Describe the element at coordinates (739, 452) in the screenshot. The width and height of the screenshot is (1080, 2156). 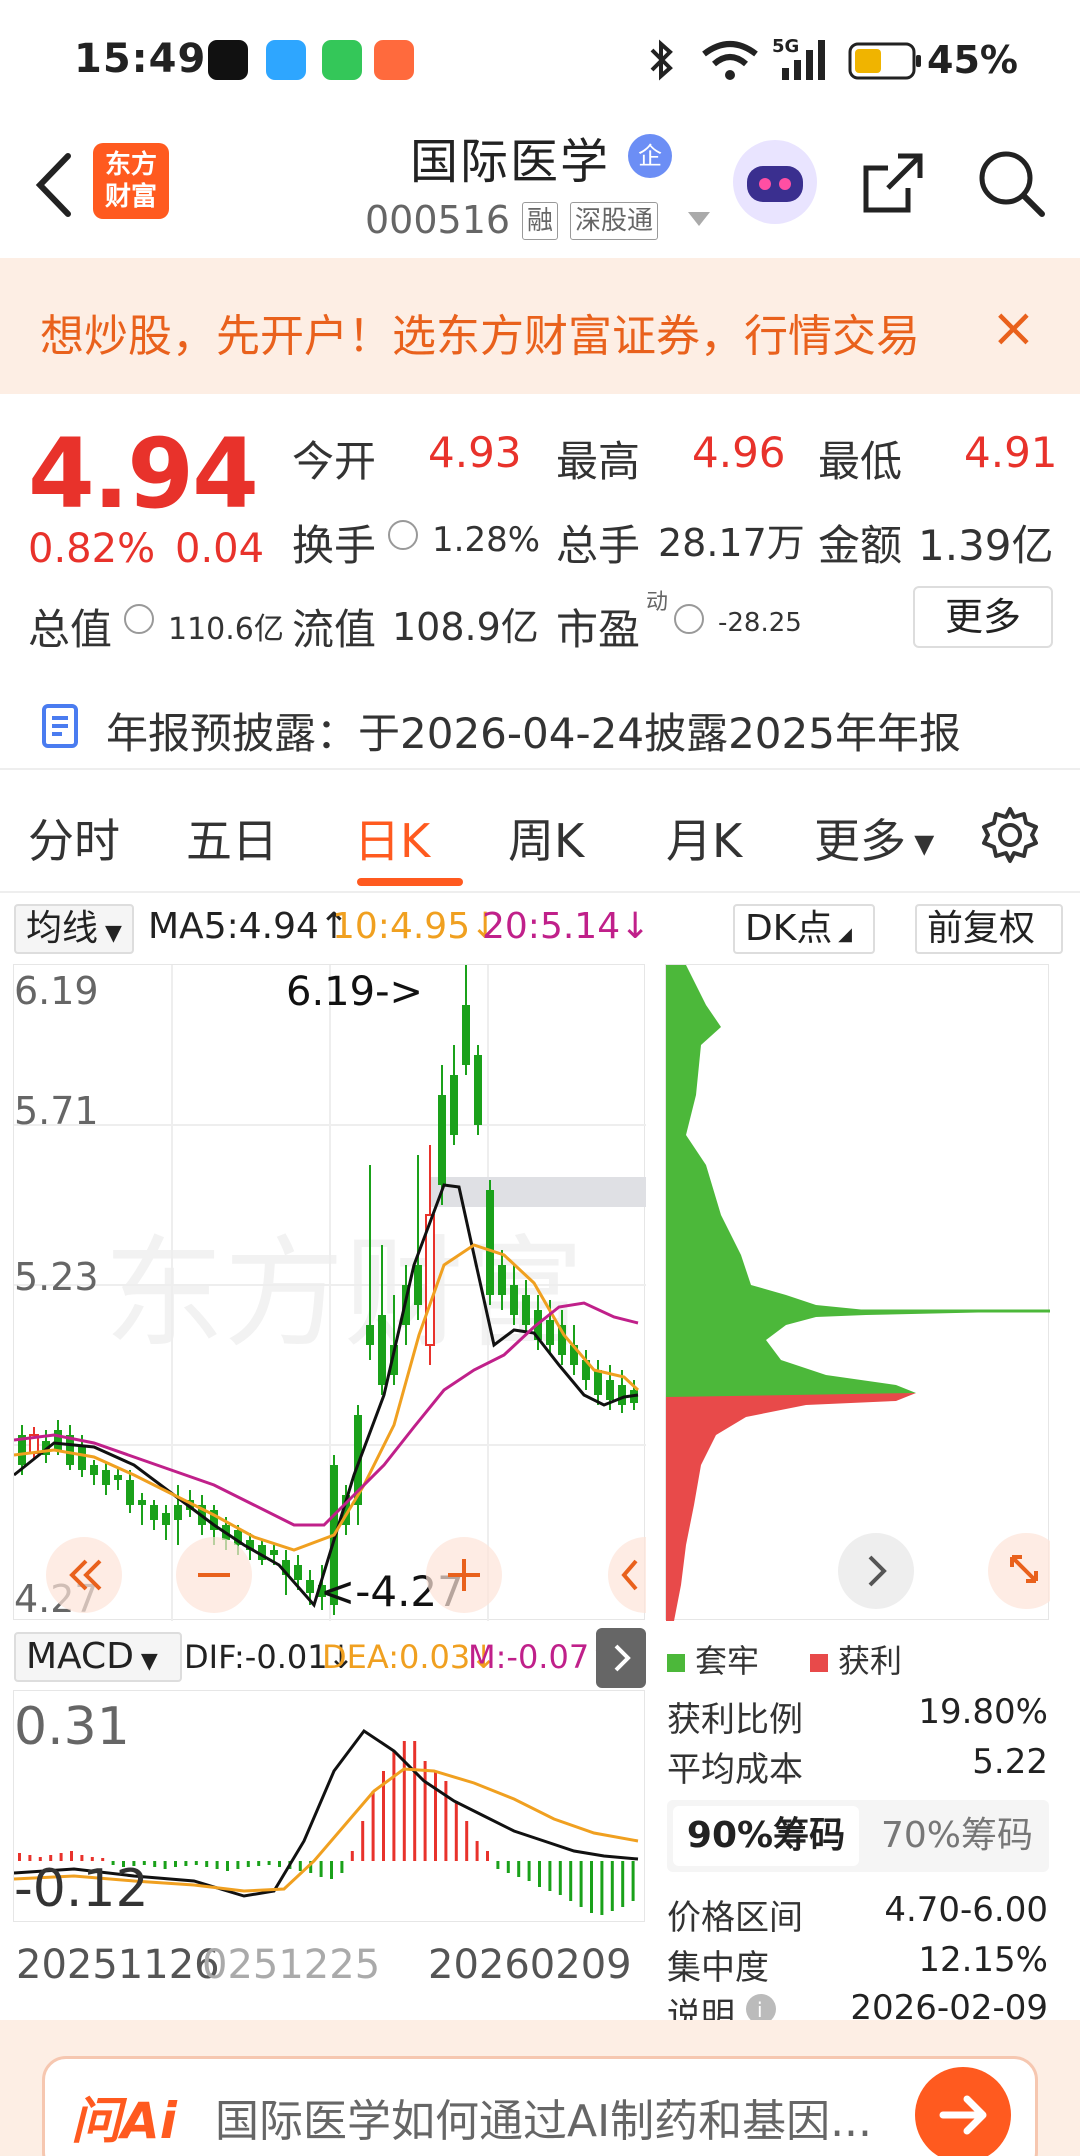
I see `high-value: 4.96` at that location.